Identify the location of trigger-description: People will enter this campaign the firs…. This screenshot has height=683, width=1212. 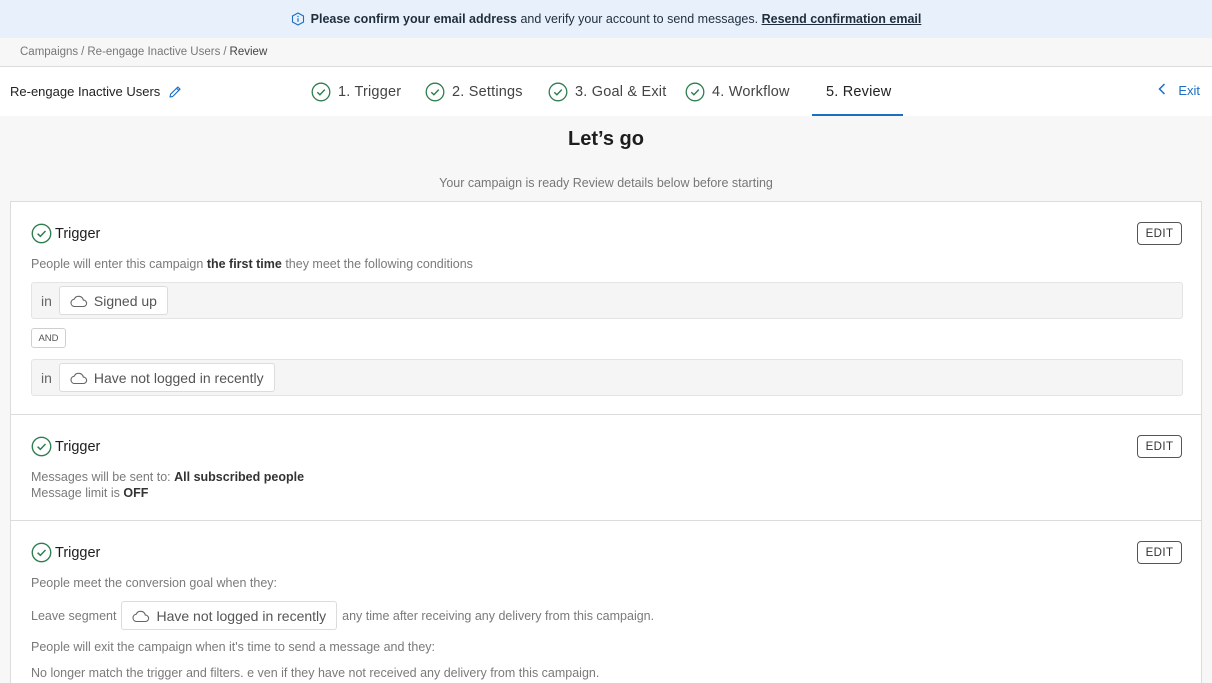
(252, 264).